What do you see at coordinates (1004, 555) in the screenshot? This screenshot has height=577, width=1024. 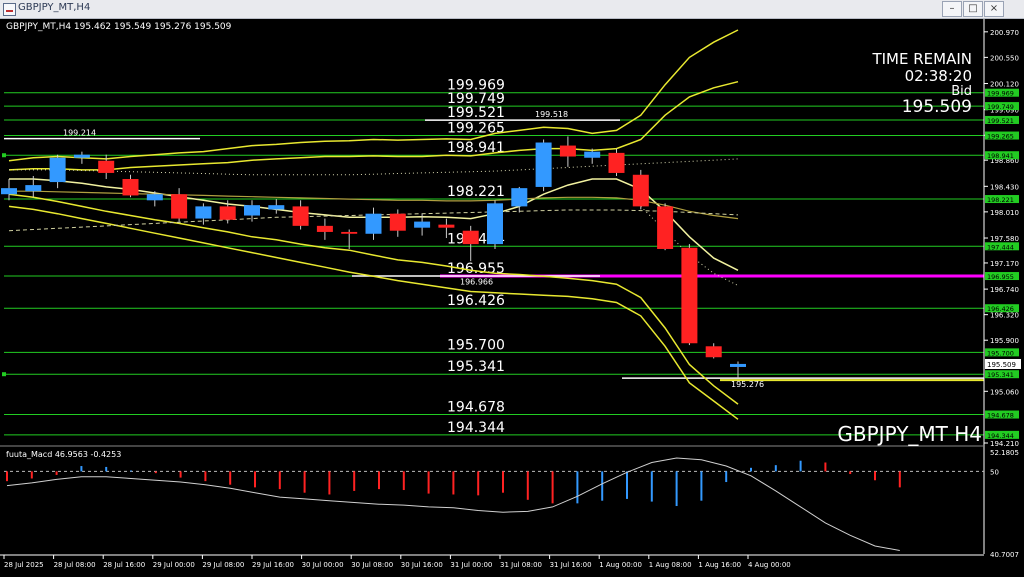 I see `macd-axis-label: 40.7007` at bounding box center [1004, 555].